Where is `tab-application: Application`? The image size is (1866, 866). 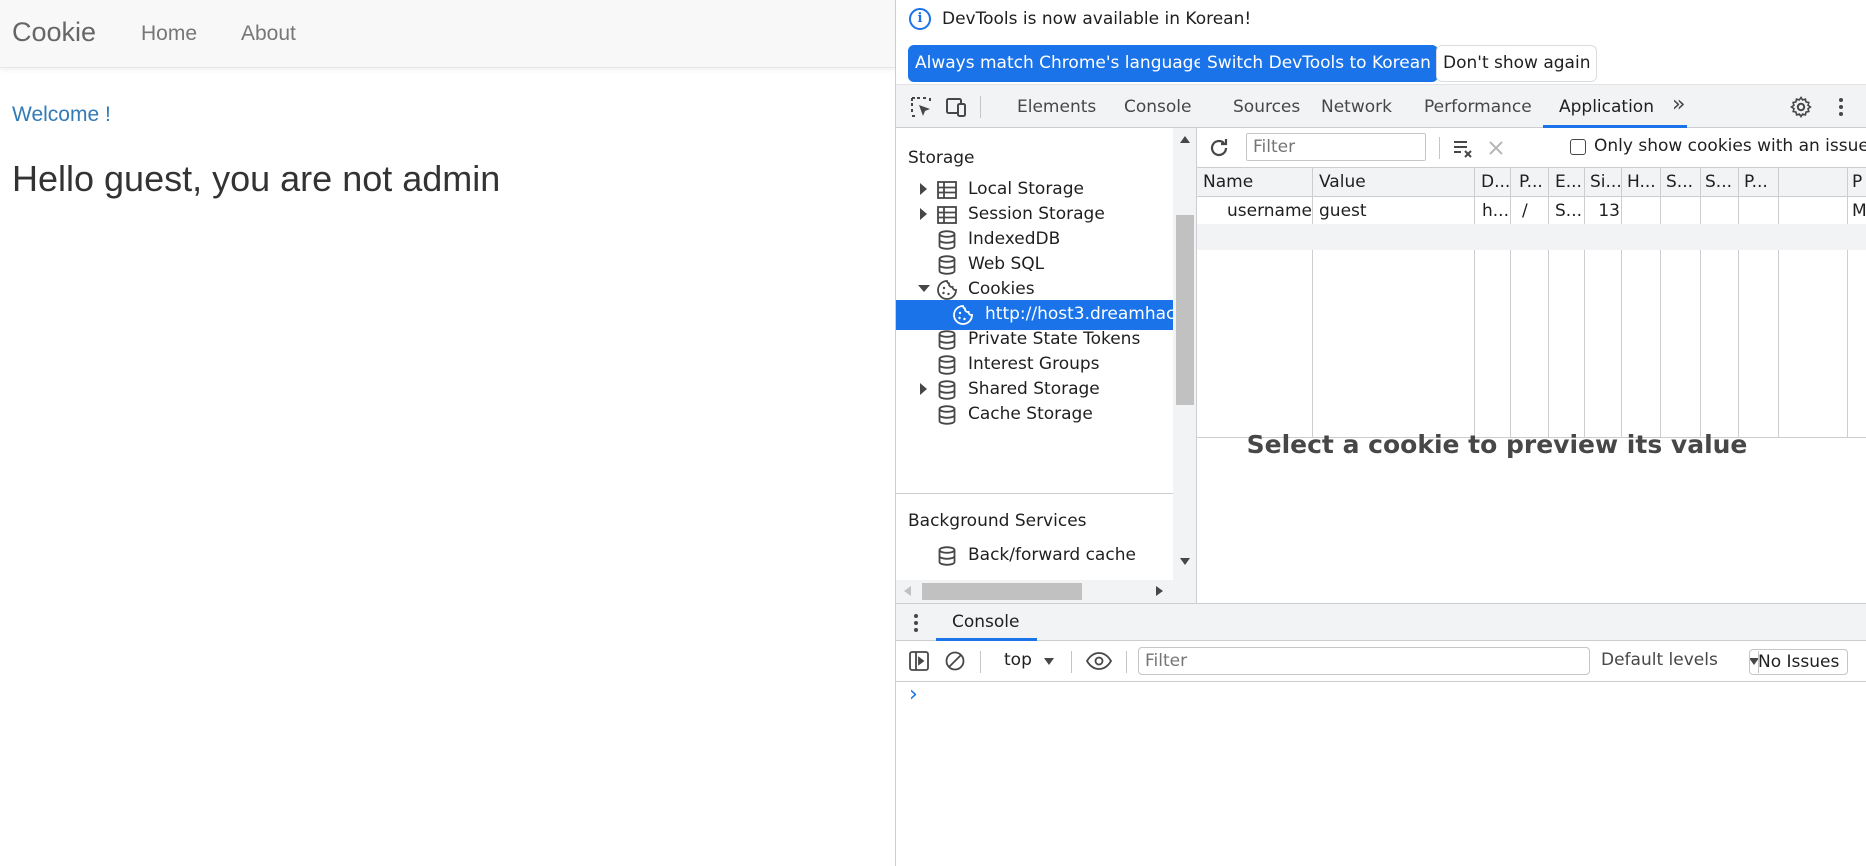
tab-application: Application is located at coordinates (1606, 107).